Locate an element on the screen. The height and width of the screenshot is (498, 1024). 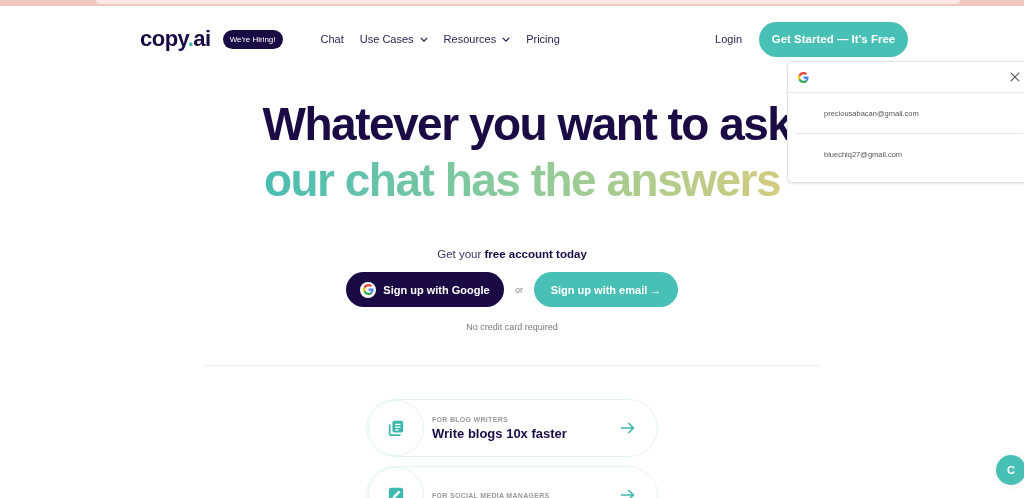
google-signup-button: Sign up with Google is located at coordinates (425, 289).